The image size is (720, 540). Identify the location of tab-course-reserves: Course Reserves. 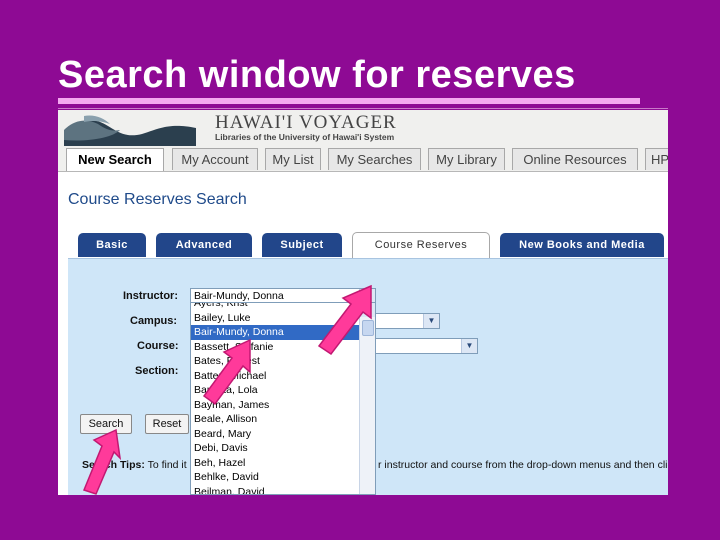
(421, 245).